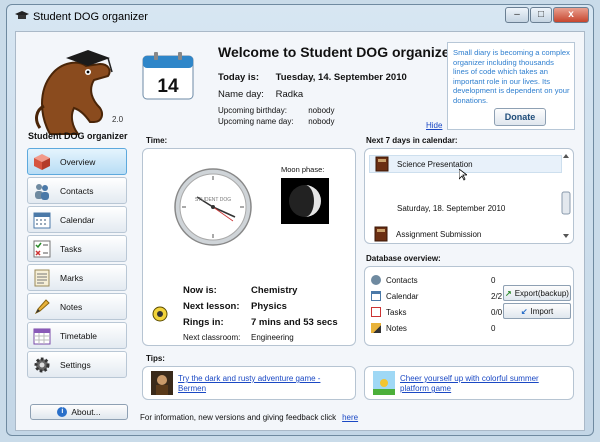 The image size is (600, 442). What do you see at coordinates (42, 220) in the screenshot?
I see `calendar-icon` at bounding box center [42, 220].